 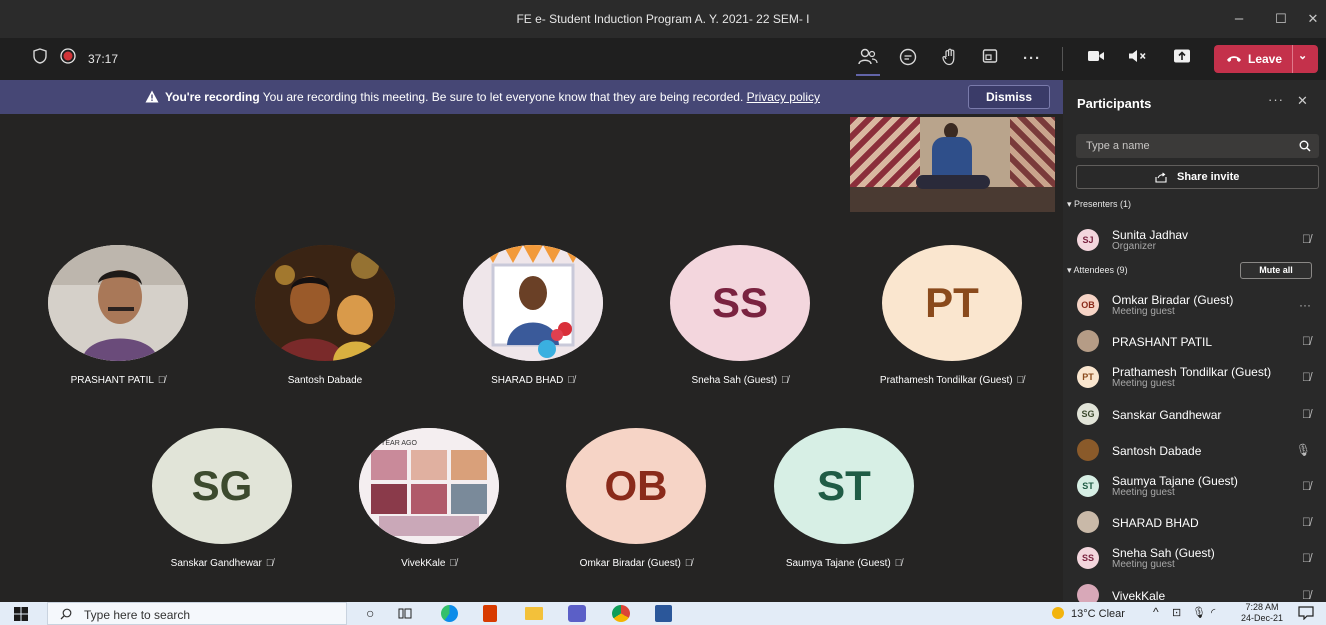 I want to click on participant-row-name: Saumya Tajane (Guest), so click(x=1175, y=481).